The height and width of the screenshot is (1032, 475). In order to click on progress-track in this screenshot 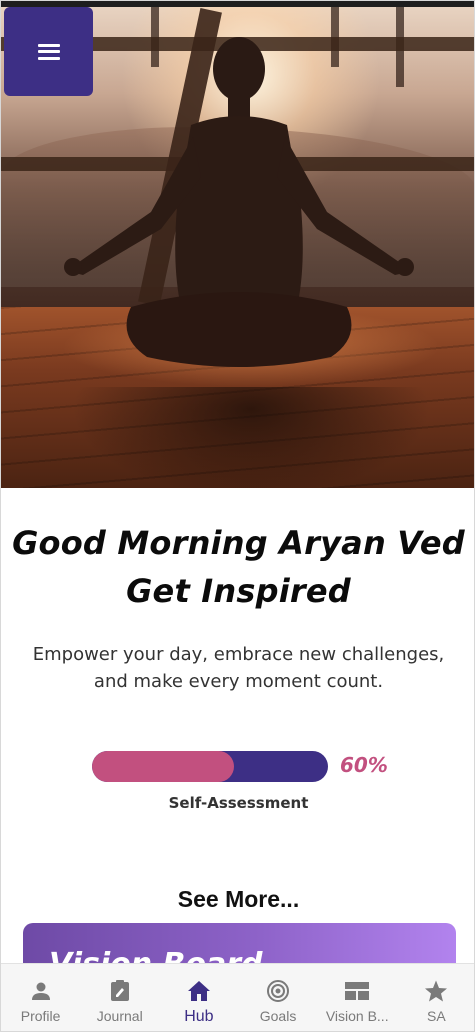, I will do `click(210, 766)`.